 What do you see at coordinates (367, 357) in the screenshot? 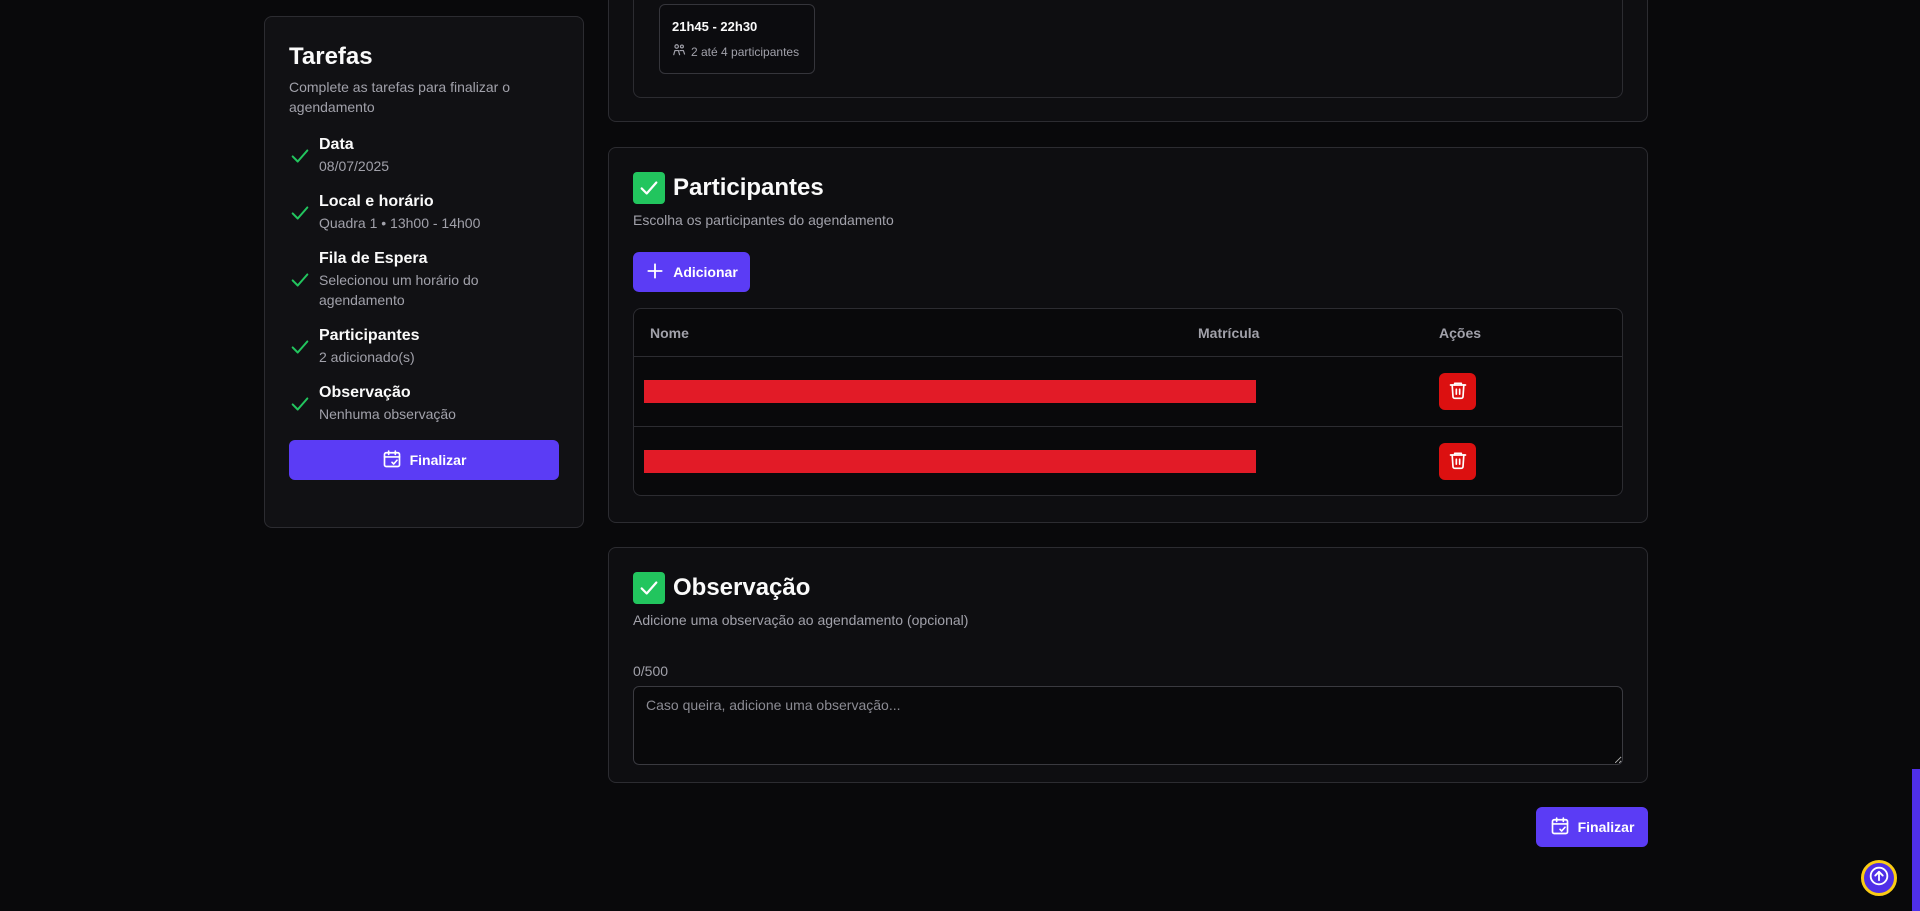
I see `task-detail: 2 adicionado(s)` at bounding box center [367, 357].